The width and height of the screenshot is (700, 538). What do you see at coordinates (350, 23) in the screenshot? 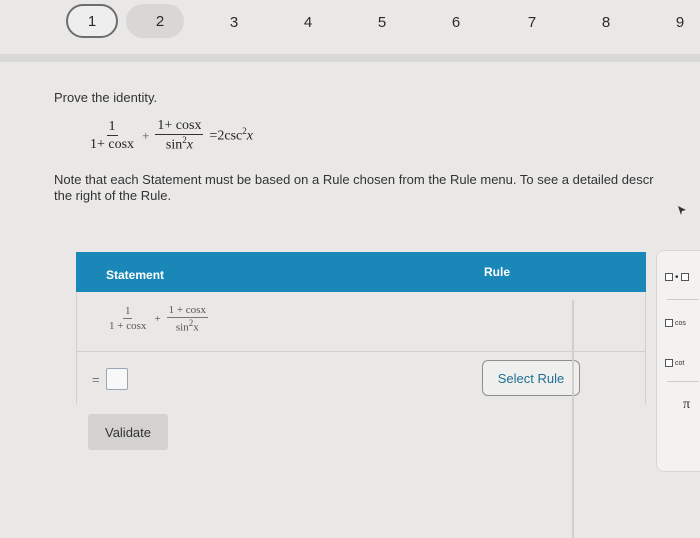
I see `step-navigation: 1 2 3 4 5 6 7 8 9` at bounding box center [350, 23].